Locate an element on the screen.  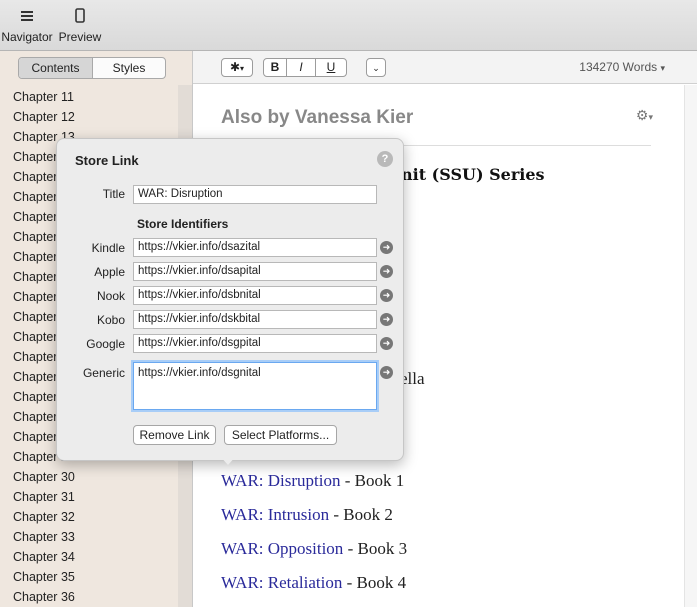
navigator-label: Navigator is located at coordinates (27, 37).